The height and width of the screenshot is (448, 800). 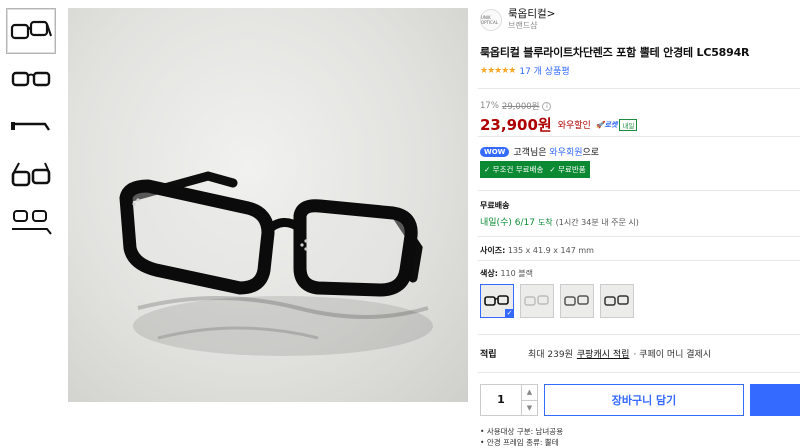 I want to click on attribute-item: 안경 프레임 종류: 뿔테, so click(x=521, y=442).